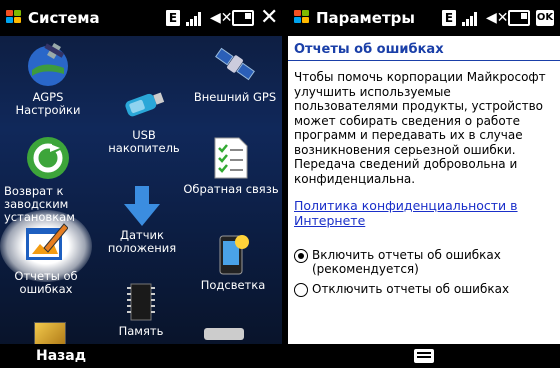 This screenshot has width=560, height=368. What do you see at coordinates (369, 49) in the screenshot?
I see `page-title: Отчеты об ошибках` at bounding box center [369, 49].